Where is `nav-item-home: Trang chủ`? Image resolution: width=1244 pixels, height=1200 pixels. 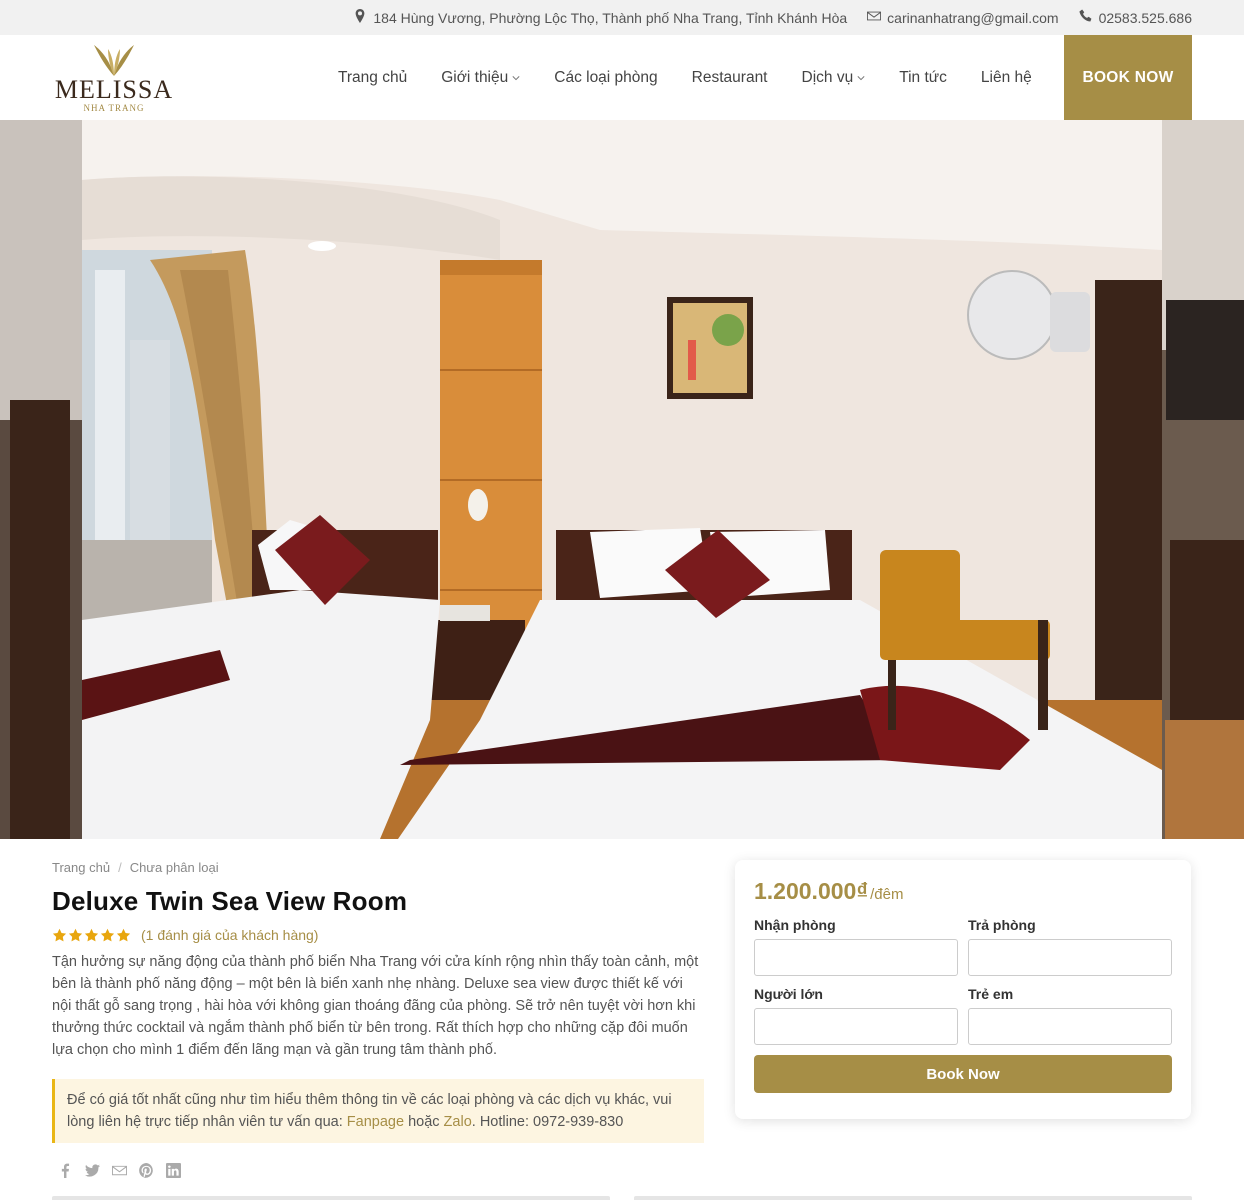
nav-item-home: Trang chủ is located at coordinates (372, 78).